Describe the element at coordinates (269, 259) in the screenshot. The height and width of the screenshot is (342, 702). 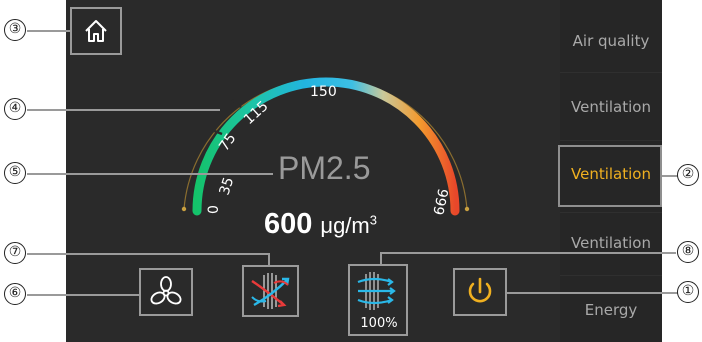
I see `callout-leader-7-drop` at that location.